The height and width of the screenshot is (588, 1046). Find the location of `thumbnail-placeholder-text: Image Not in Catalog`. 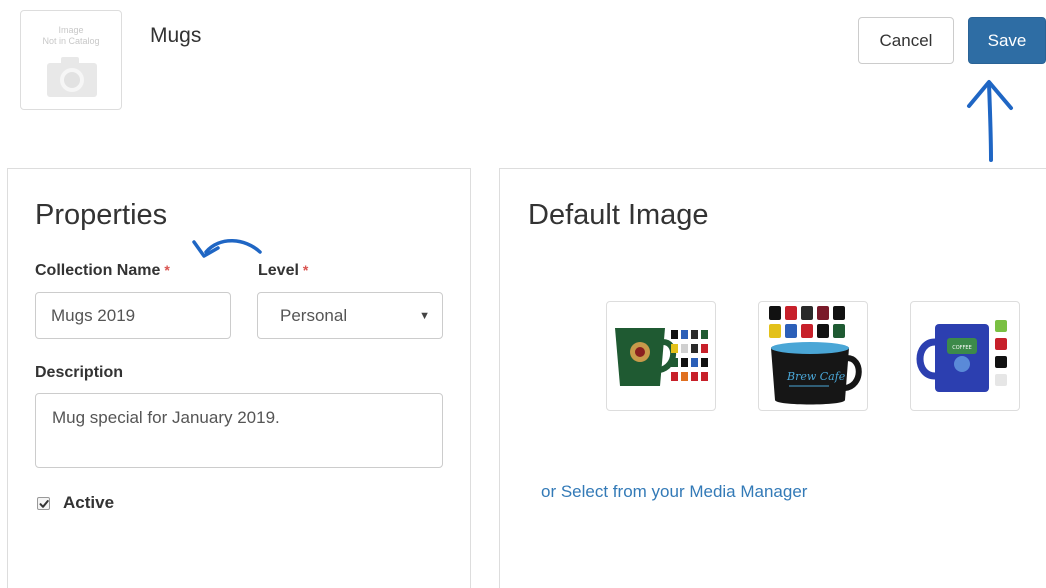

thumbnail-placeholder-text: Image Not in Catalog is located at coordinates (71, 35).